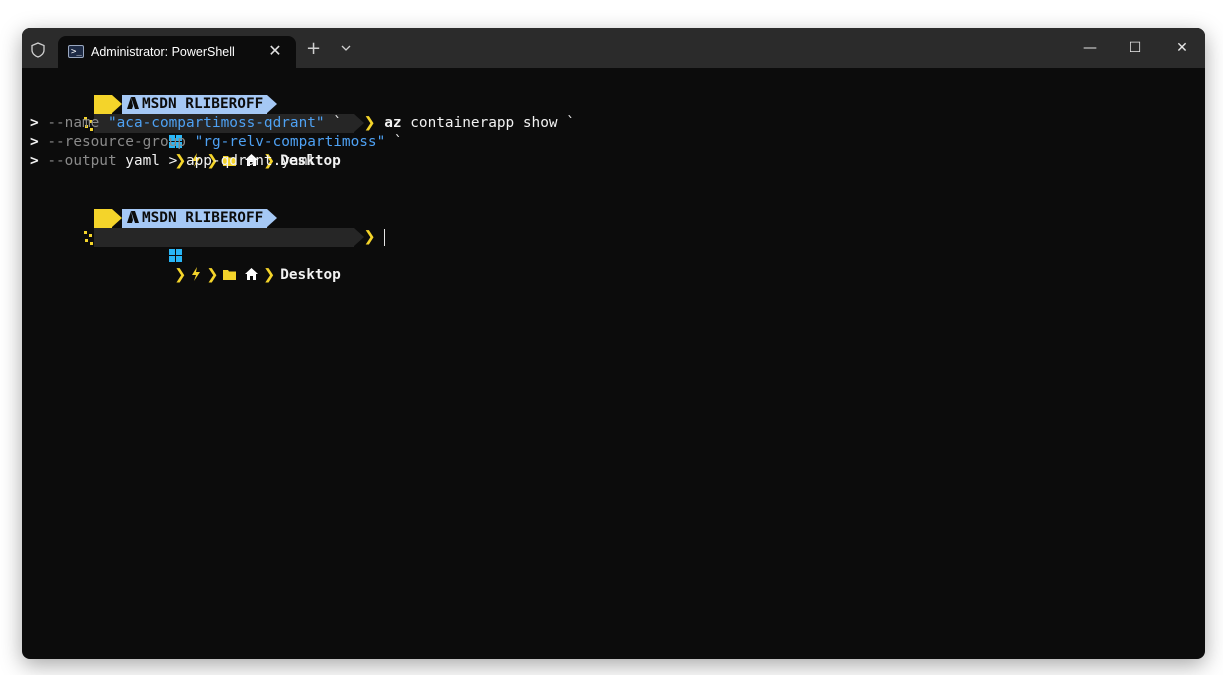  I want to click on folder-name: Desktop, so click(310, 275).